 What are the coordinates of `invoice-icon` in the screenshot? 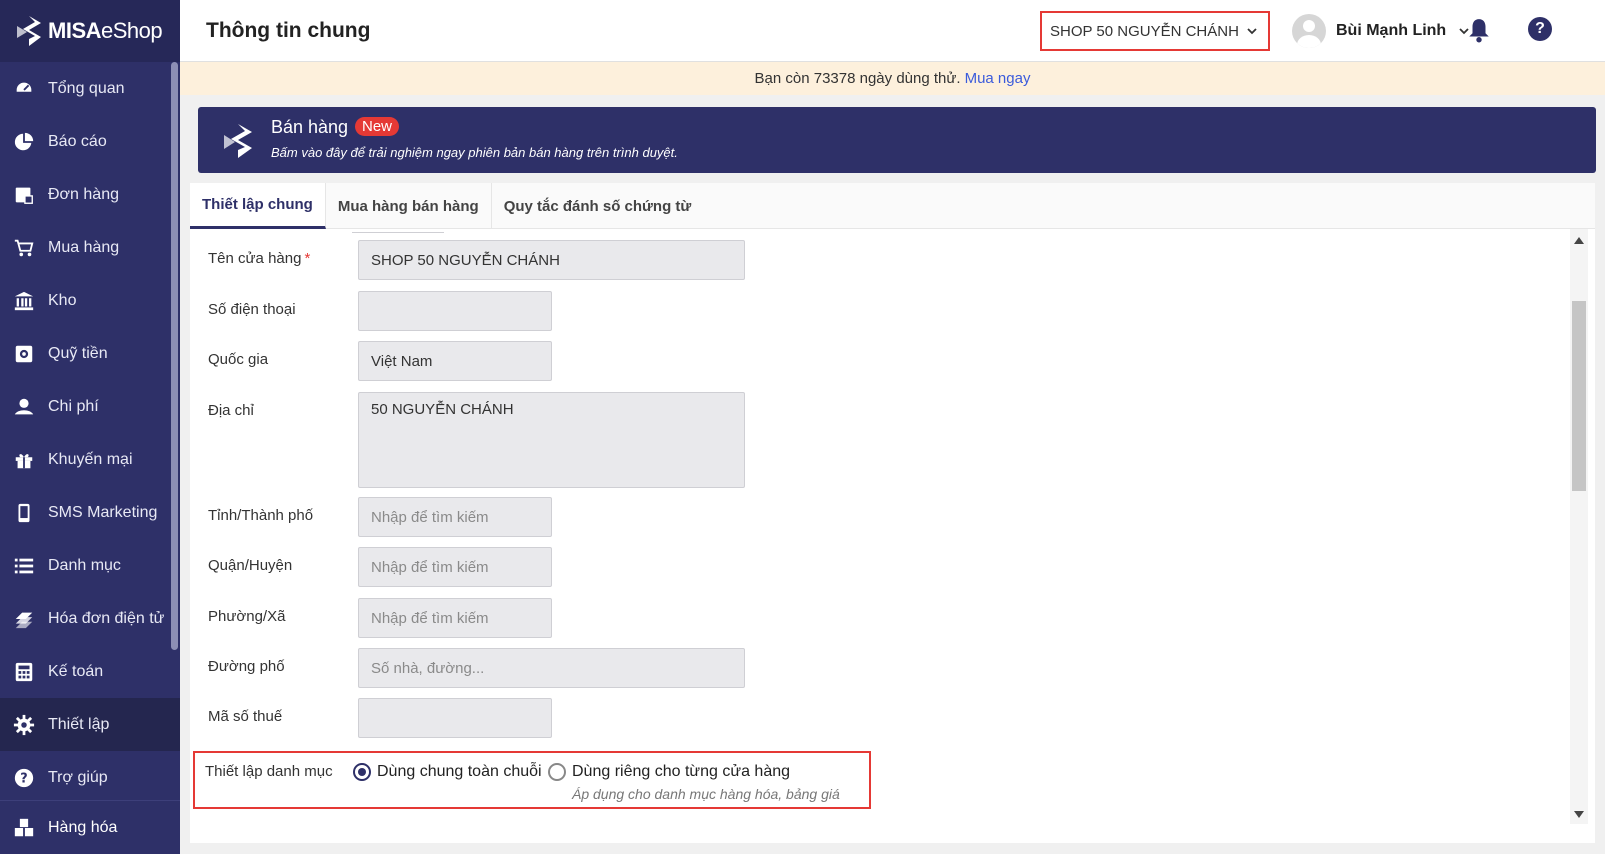 It's located at (24, 619).